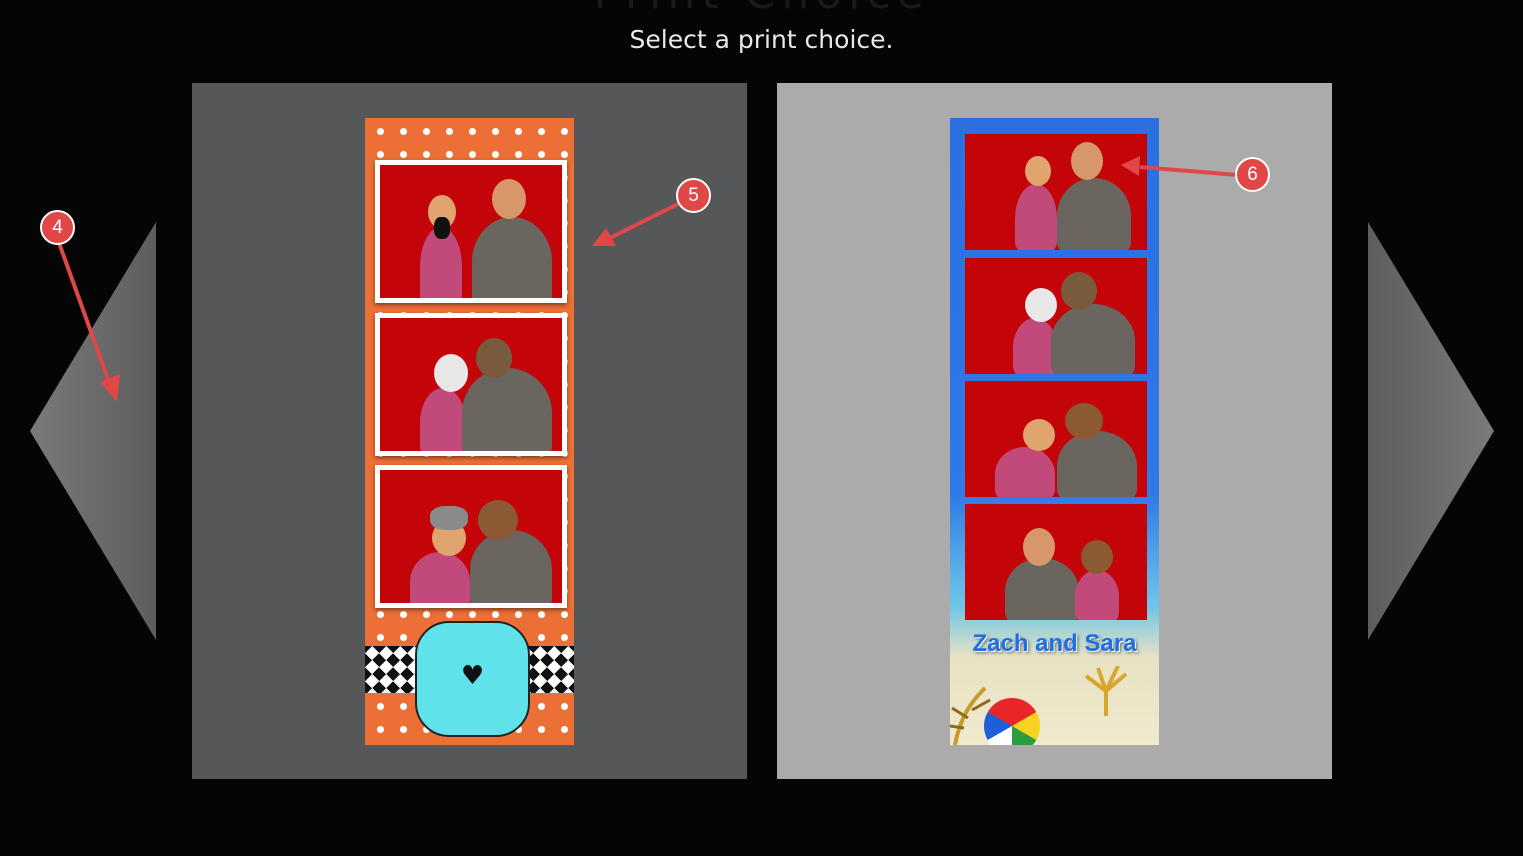  What do you see at coordinates (57, 227) in the screenshot?
I see `annotation-callout-4: 4` at bounding box center [57, 227].